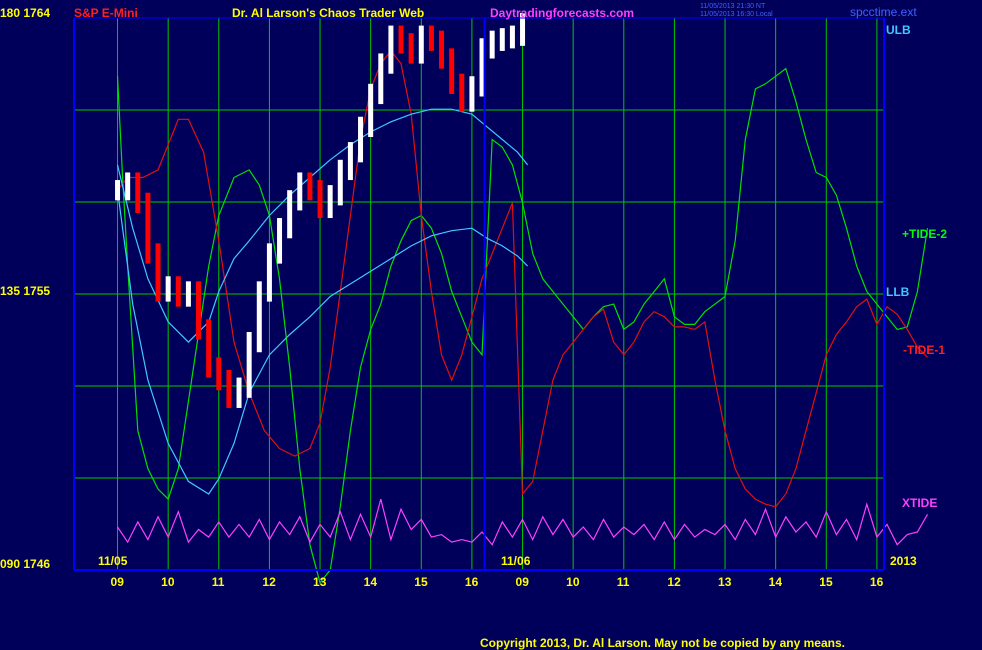 The width and height of the screenshot is (982, 650). Describe the element at coordinates (733, 6) in the screenshot. I see `timestamp-1: 11/05/2013 21:30 NT` at that location.